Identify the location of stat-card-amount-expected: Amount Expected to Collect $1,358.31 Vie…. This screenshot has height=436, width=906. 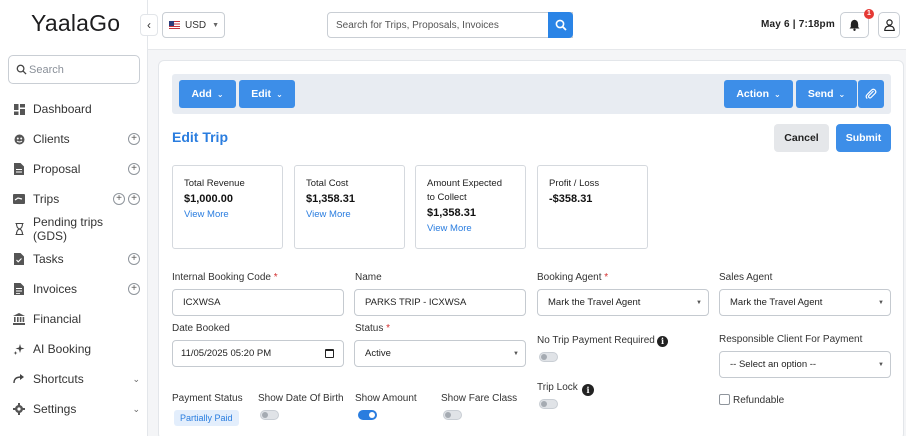
(470, 207).